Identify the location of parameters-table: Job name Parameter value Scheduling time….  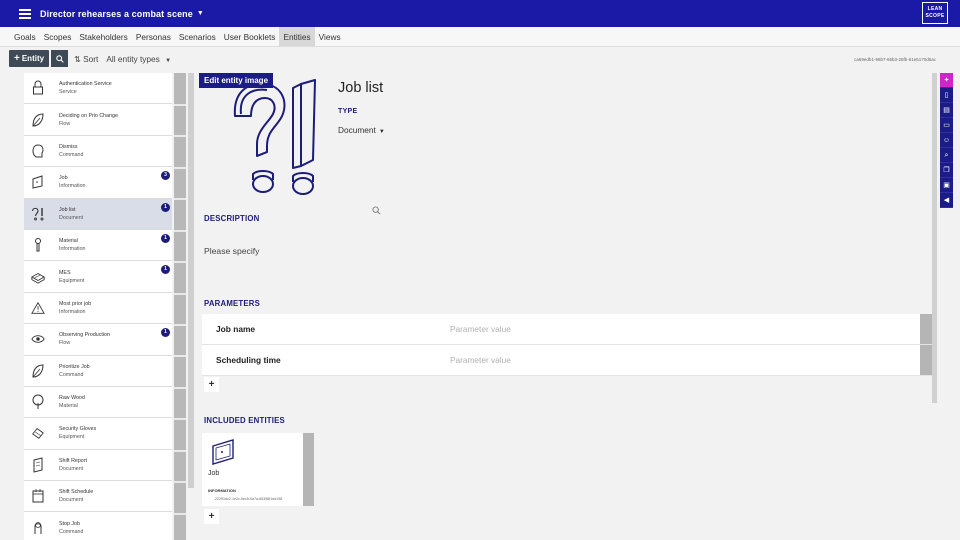
(567, 345).